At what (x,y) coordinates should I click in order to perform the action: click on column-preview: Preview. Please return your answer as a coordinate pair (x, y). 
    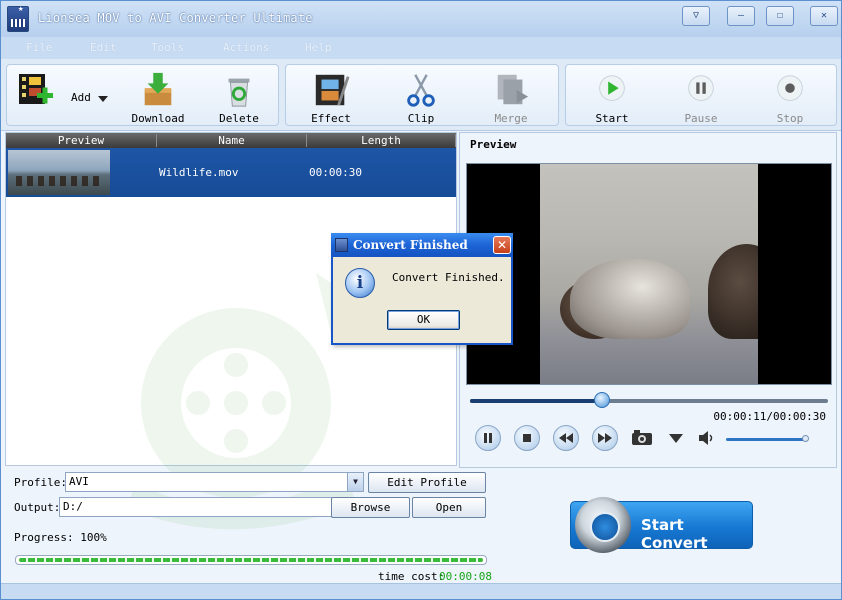
    Looking at the image, I should click on (81, 140).